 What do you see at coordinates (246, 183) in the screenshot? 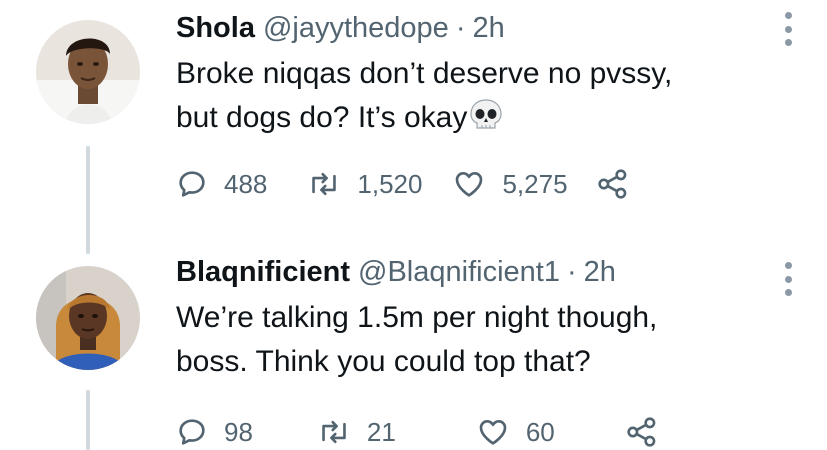
I see `reply-count: 488` at bounding box center [246, 183].